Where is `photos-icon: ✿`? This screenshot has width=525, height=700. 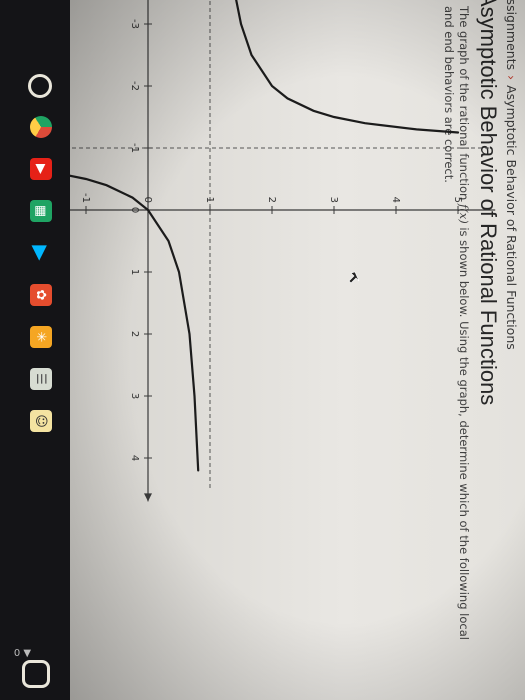 photos-icon: ✿ is located at coordinates (41, 295).